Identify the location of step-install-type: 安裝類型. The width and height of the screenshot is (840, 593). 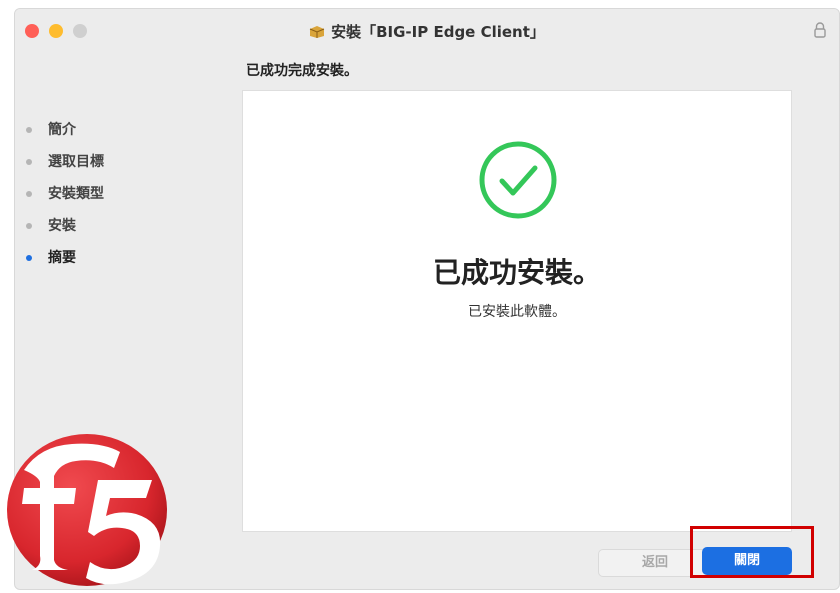
(63, 194).